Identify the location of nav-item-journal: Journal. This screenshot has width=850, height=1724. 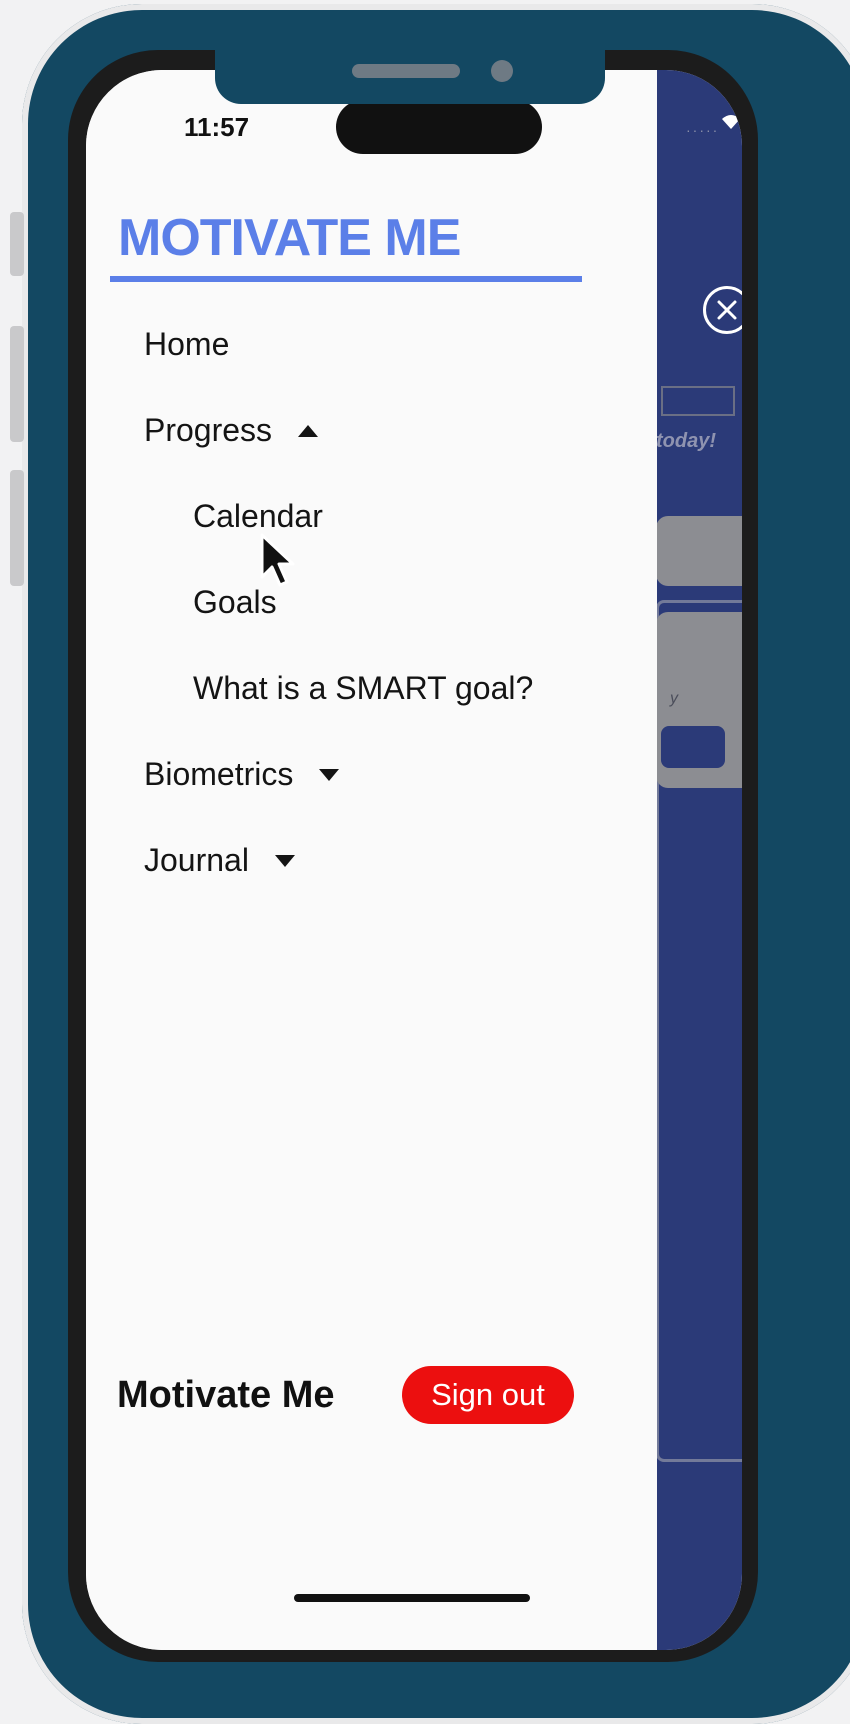
(219, 860).